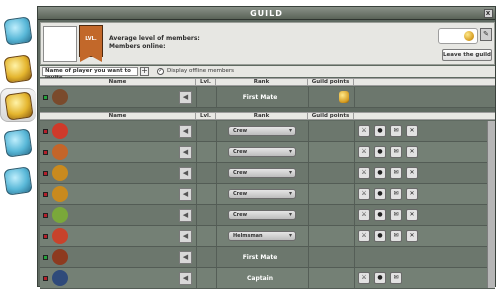 This screenshot has width=500, height=290. I want to click on rank-select: Helmsman ▾, so click(262, 236).